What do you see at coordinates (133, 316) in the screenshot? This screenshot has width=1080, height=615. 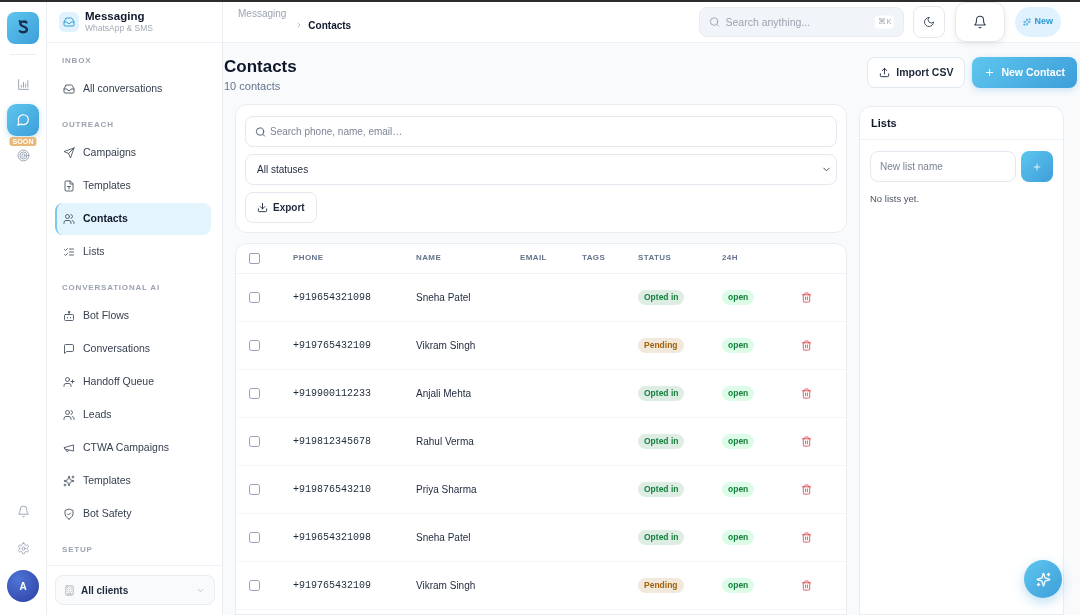 I see `nav-item: Bot Flows` at bounding box center [133, 316].